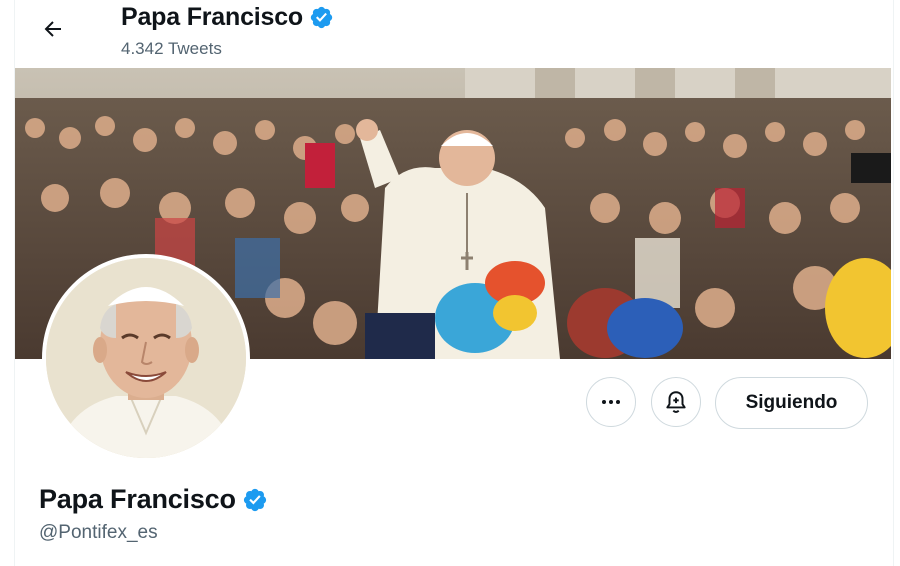 The height and width of the screenshot is (566, 900). I want to click on more-horizontal-icon, so click(611, 402).